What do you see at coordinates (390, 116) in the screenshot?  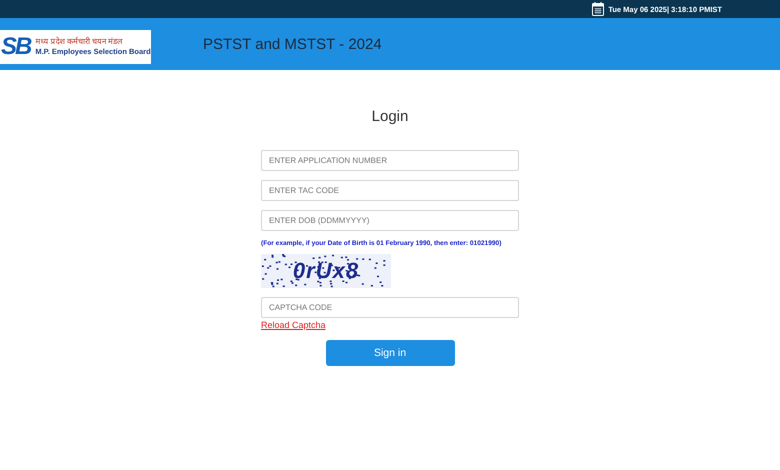 I see `login-heading: Login` at bounding box center [390, 116].